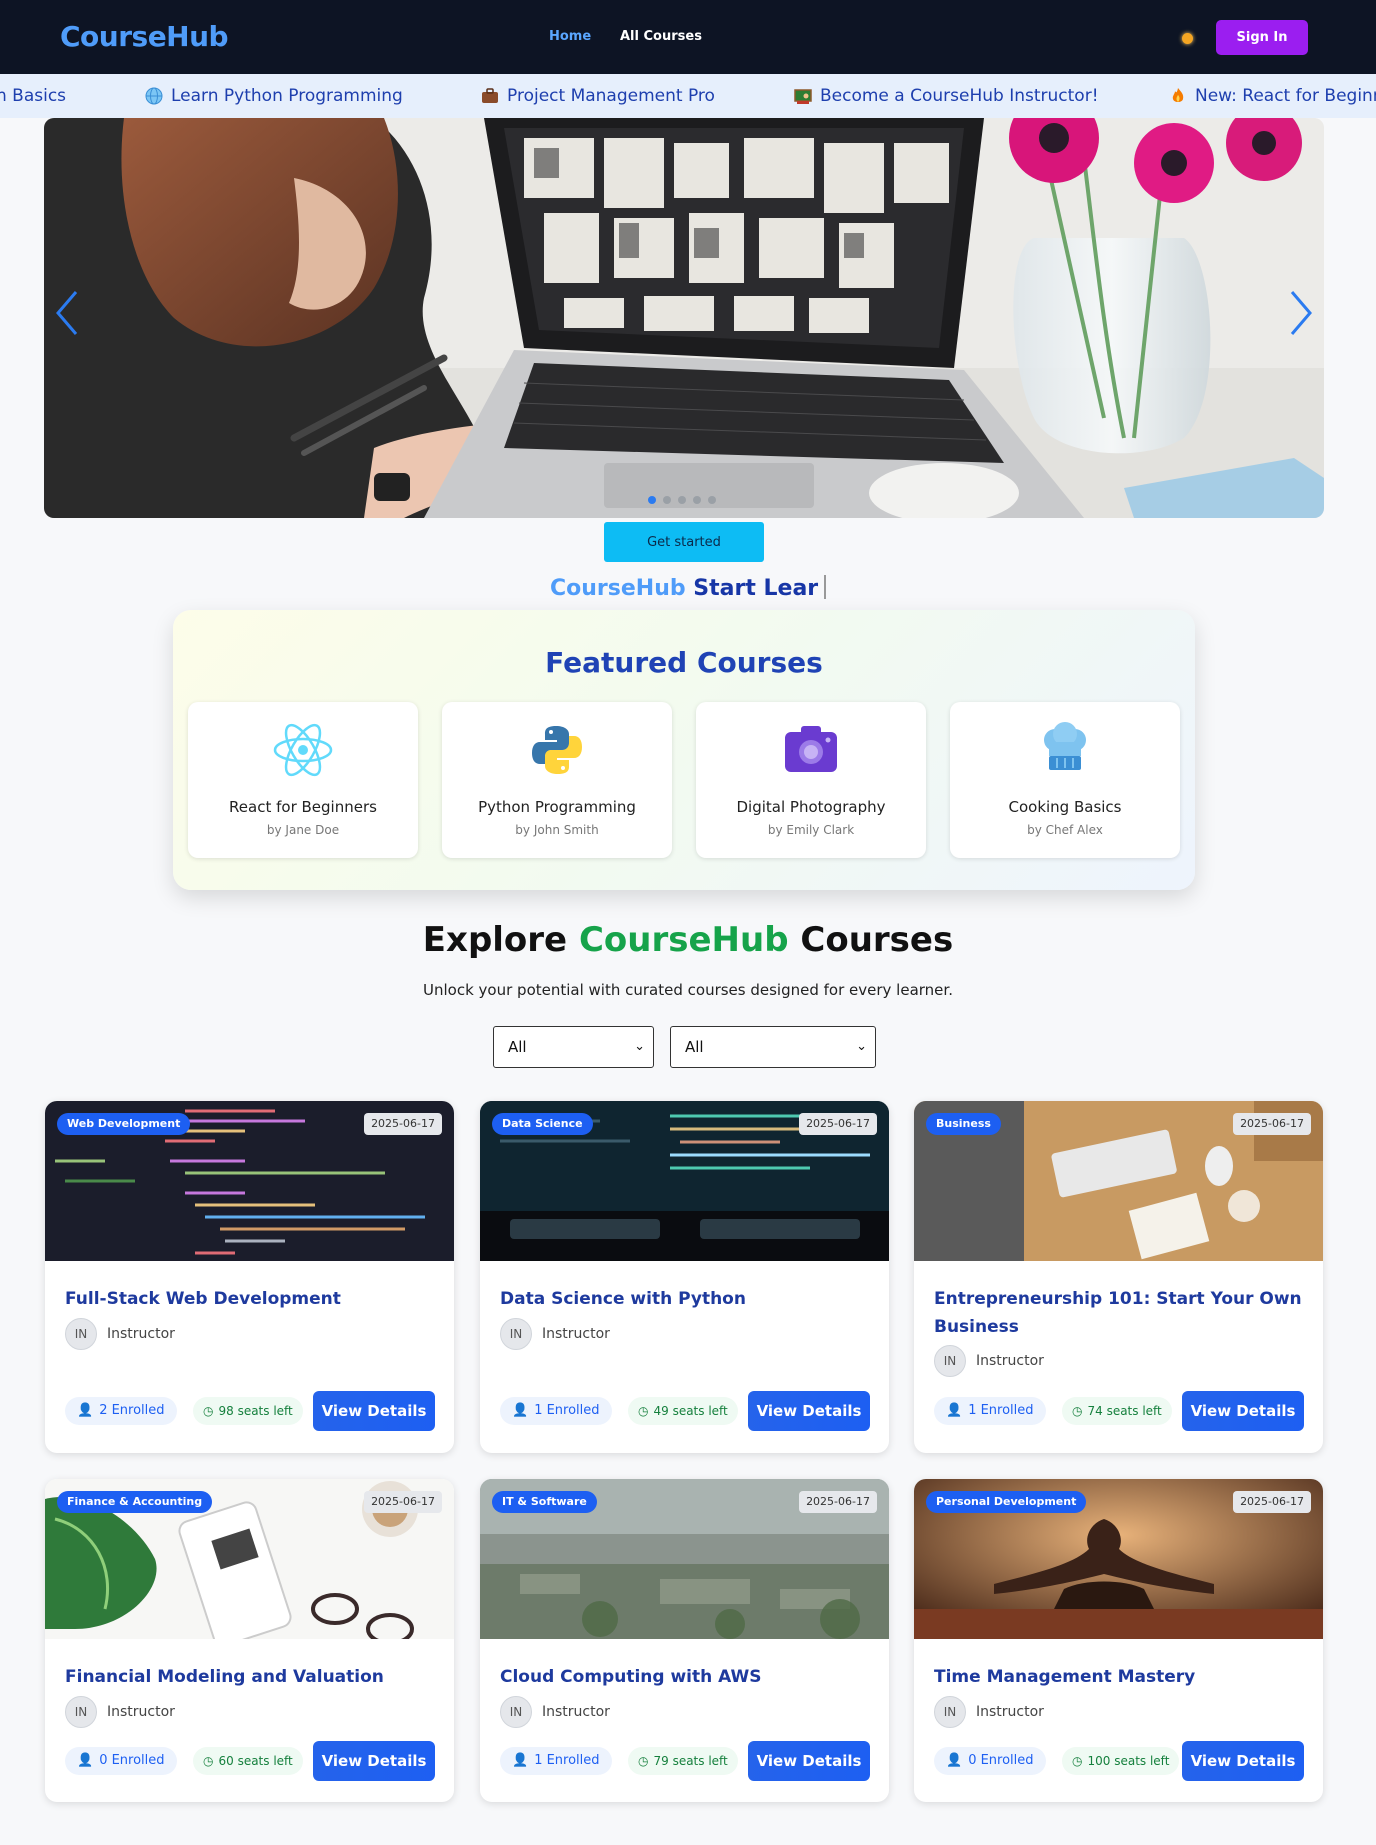  I want to click on seats-badge: ◷ 100 seats left, so click(1121, 1761).